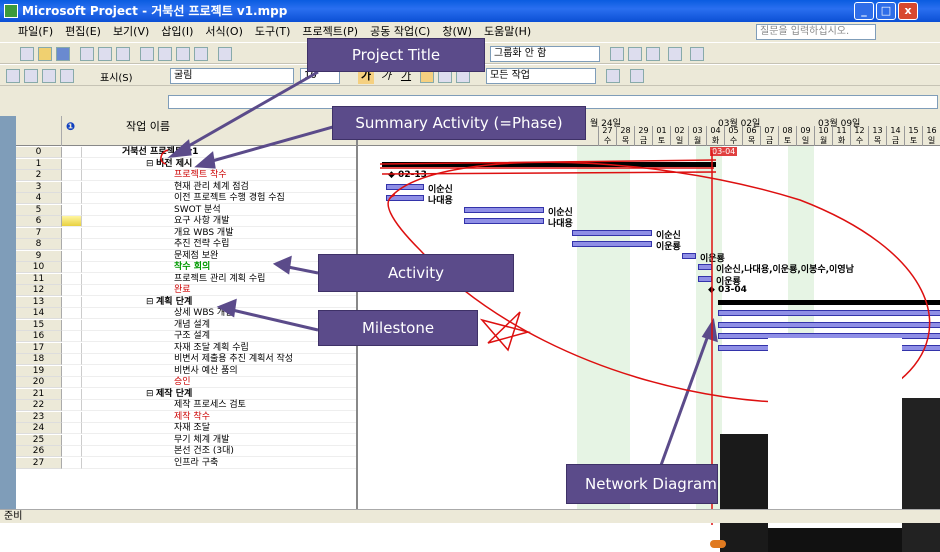  Describe the element at coordinates (282, 265) in the screenshot. I see `arrowhead-activity` at that location.